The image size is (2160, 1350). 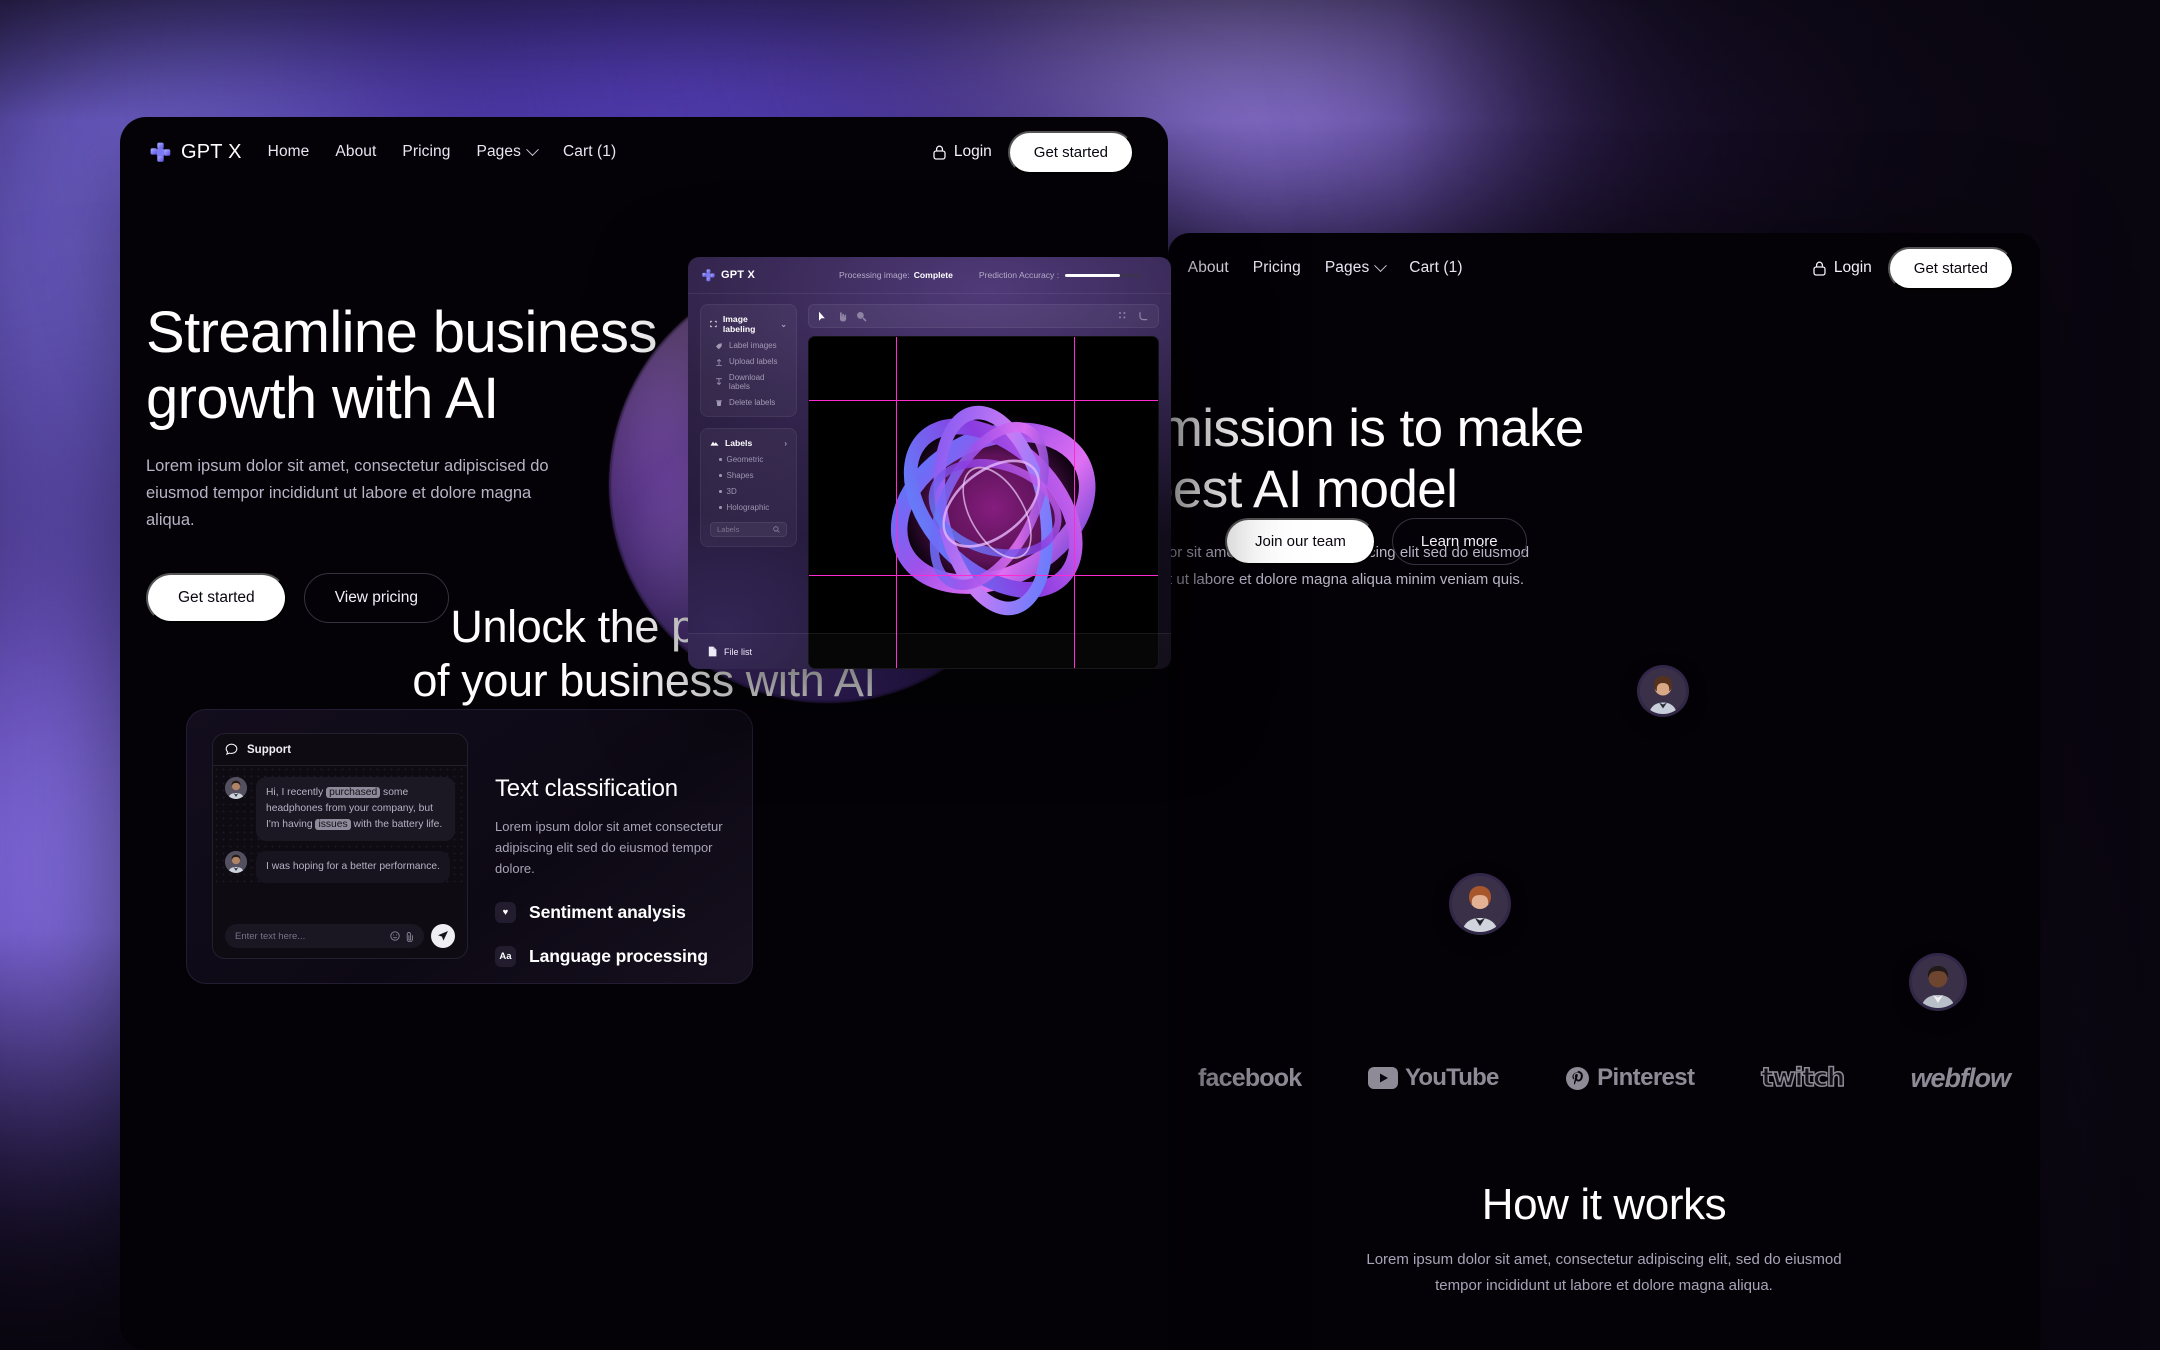 What do you see at coordinates (972, 151) in the screenshot?
I see `login-label-home: Login` at bounding box center [972, 151].